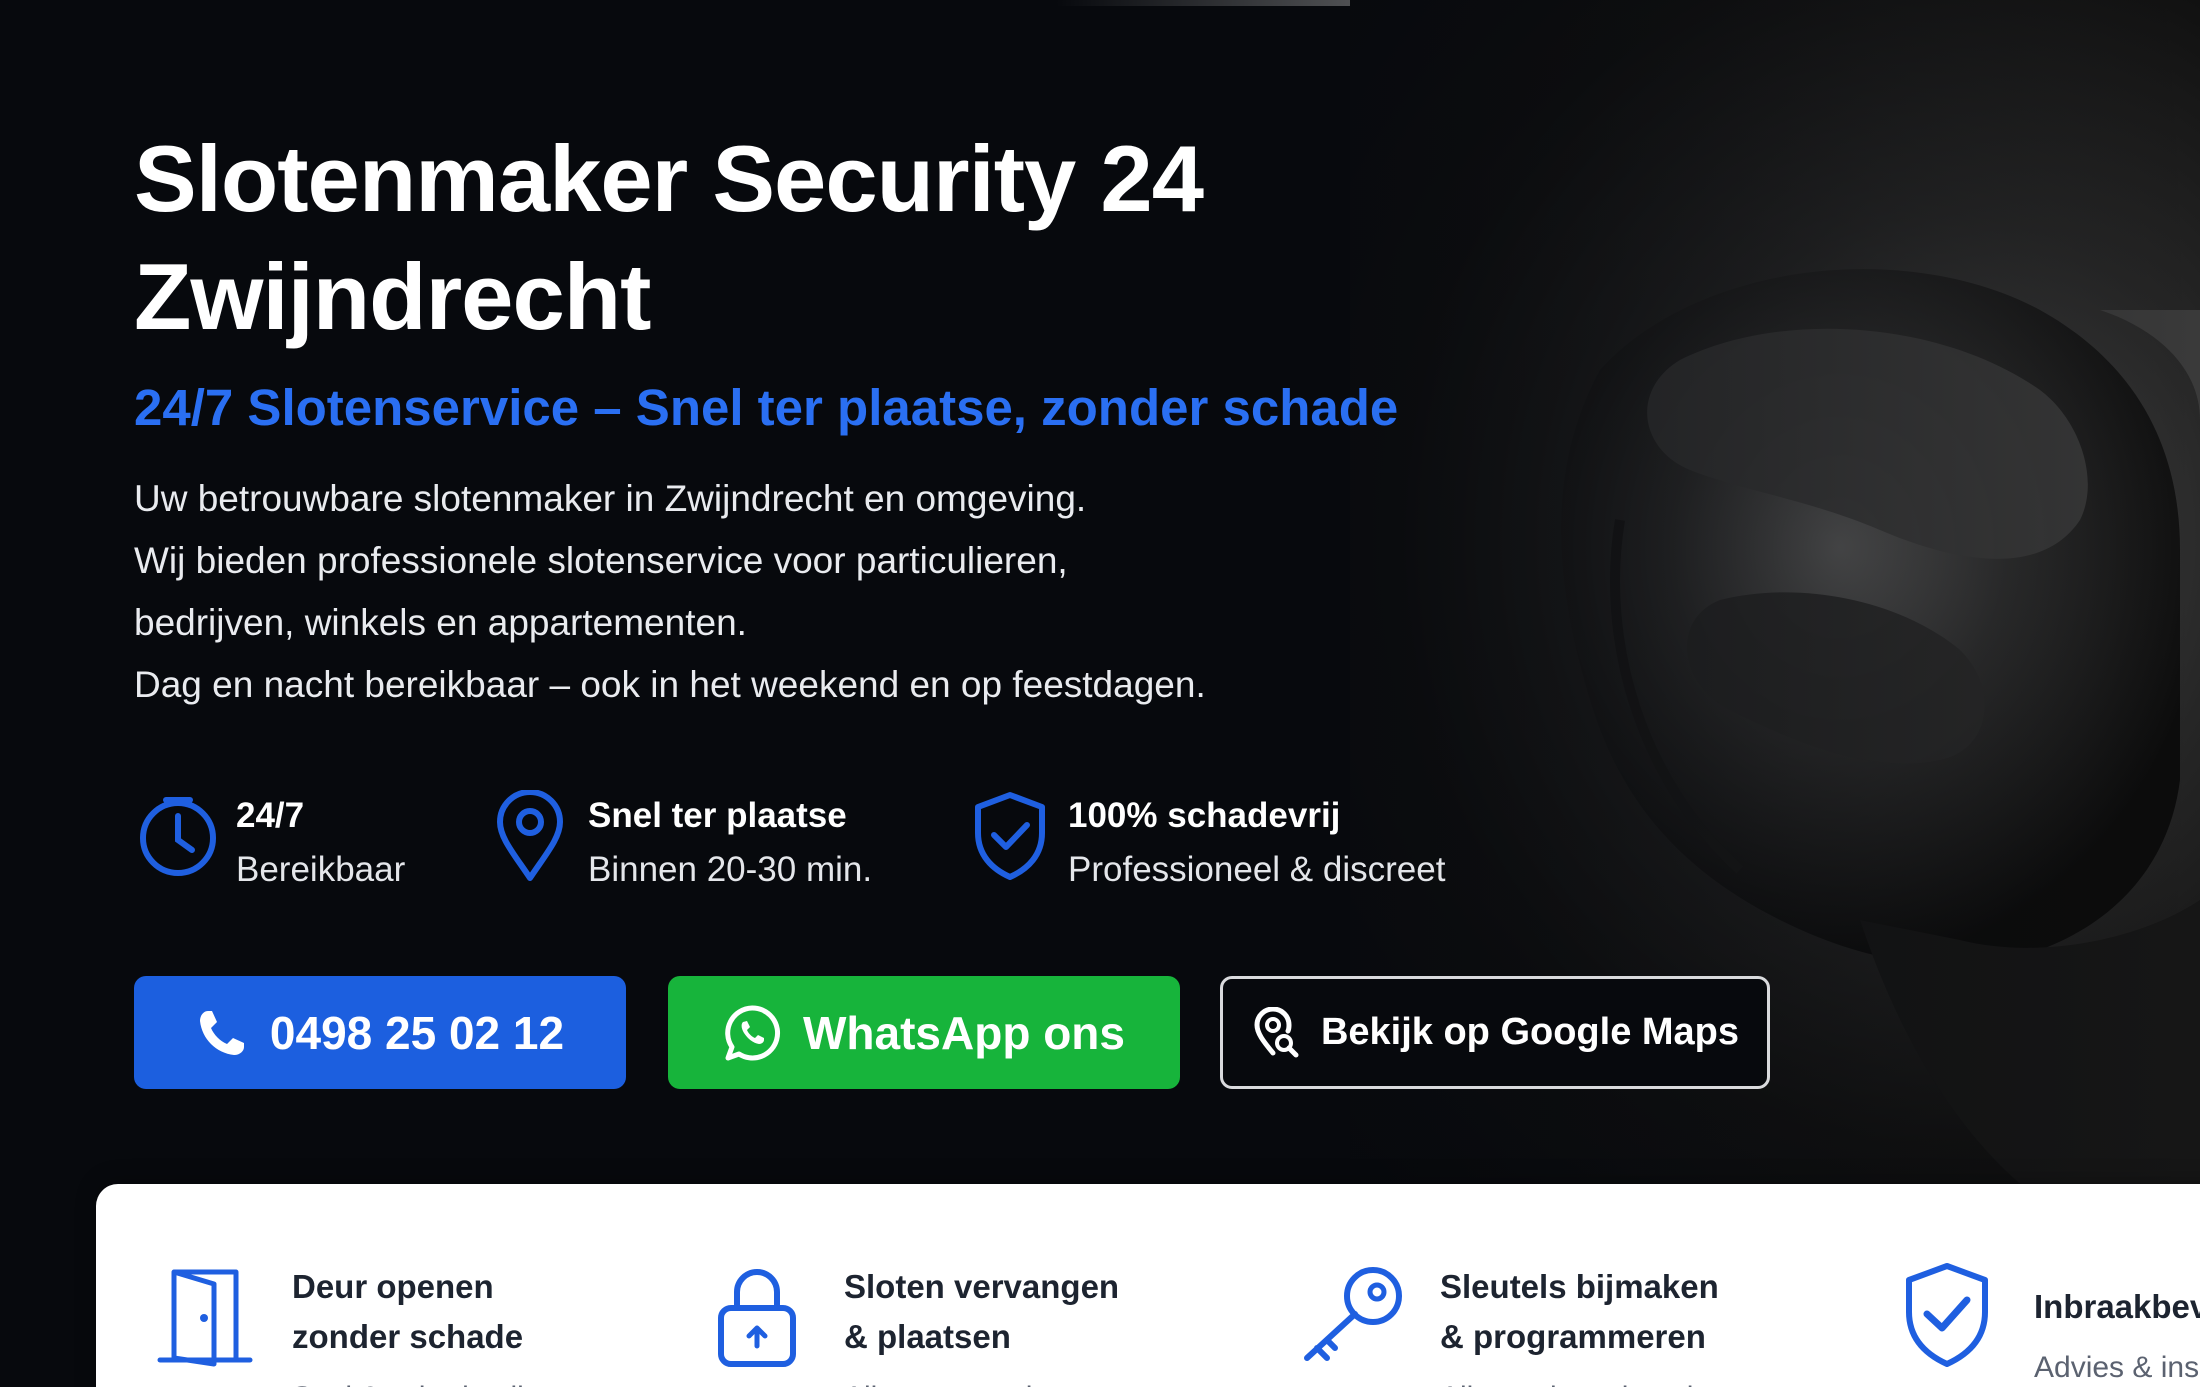  What do you see at coordinates (981, 1312) in the screenshot?
I see `service-title: Sloten vervangen & plaatsen` at bounding box center [981, 1312].